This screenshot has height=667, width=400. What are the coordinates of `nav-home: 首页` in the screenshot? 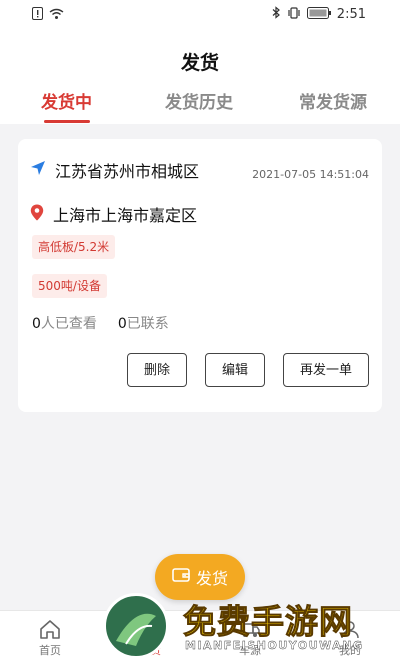 It's located at (50, 638).